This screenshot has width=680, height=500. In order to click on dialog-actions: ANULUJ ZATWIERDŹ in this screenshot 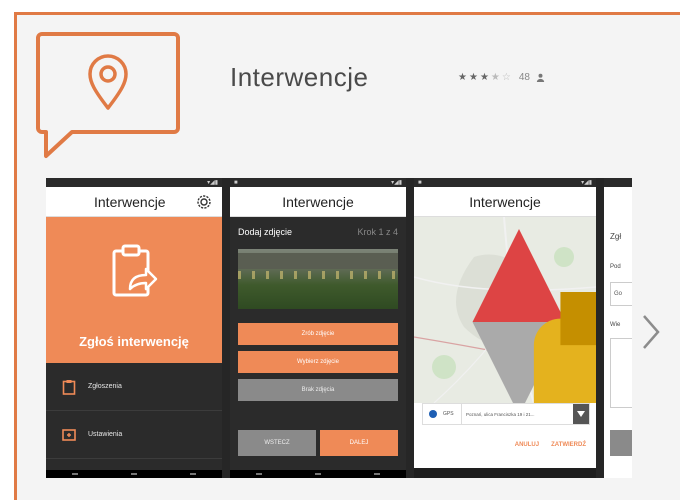, I will do `click(550, 445)`.